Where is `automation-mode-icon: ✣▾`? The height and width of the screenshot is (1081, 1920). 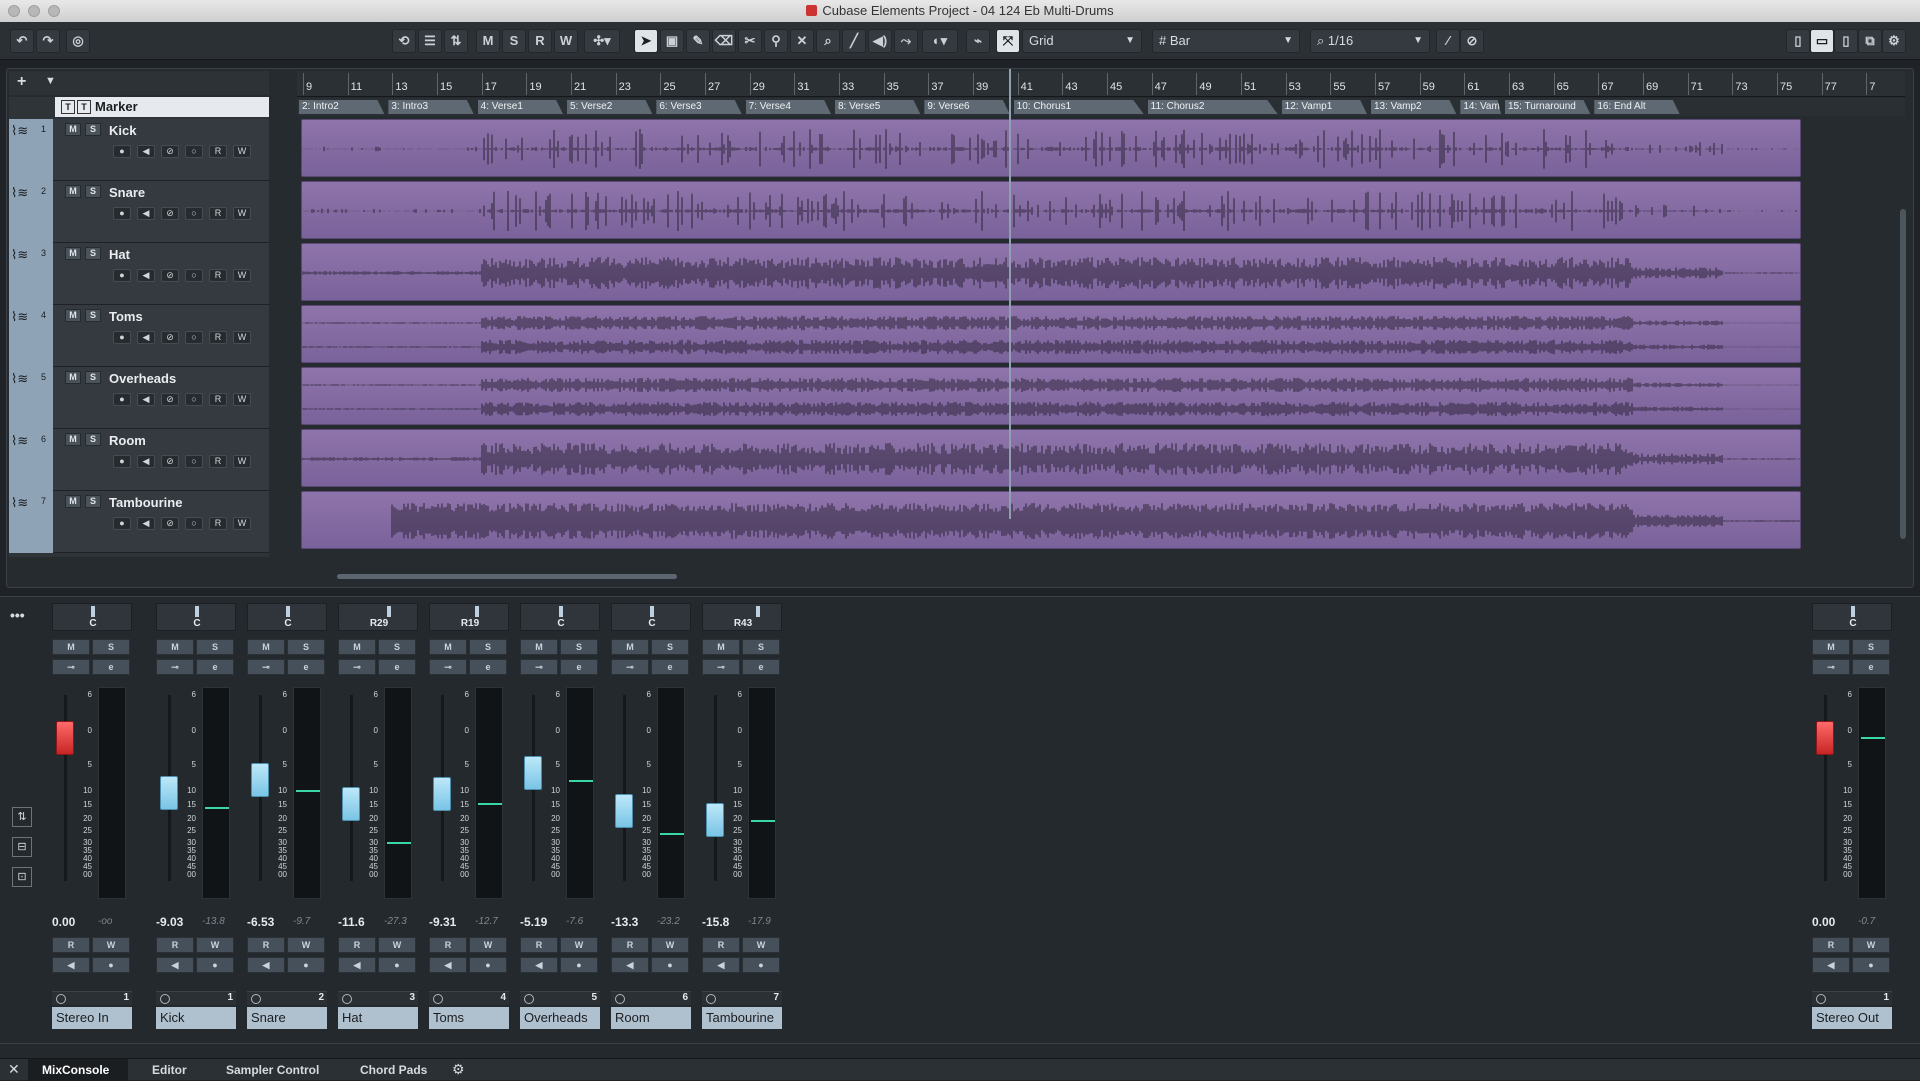 automation-mode-icon: ✣▾ is located at coordinates (602, 41).